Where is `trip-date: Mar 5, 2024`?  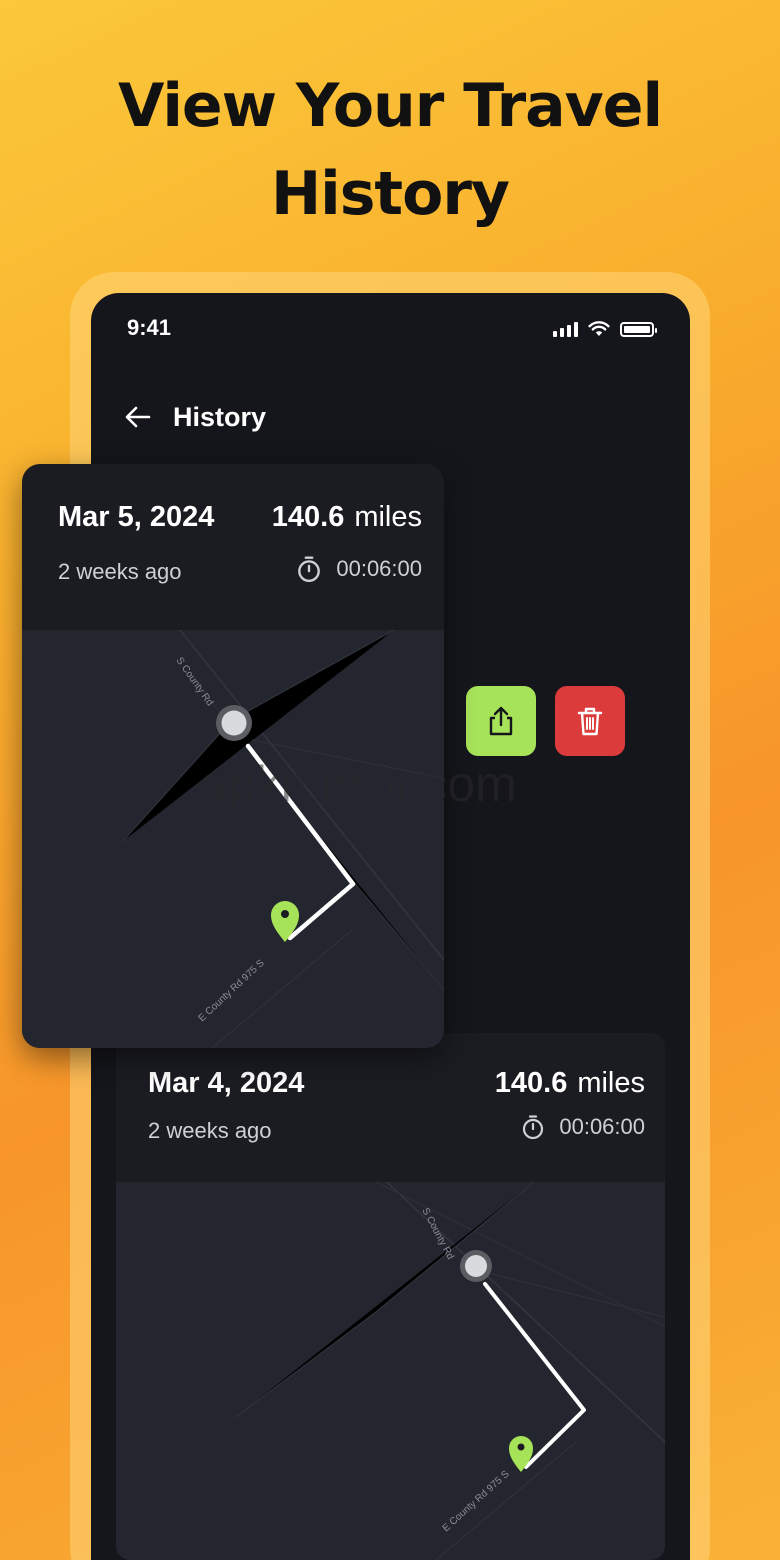 trip-date: Mar 5, 2024 is located at coordinates (136, 517).